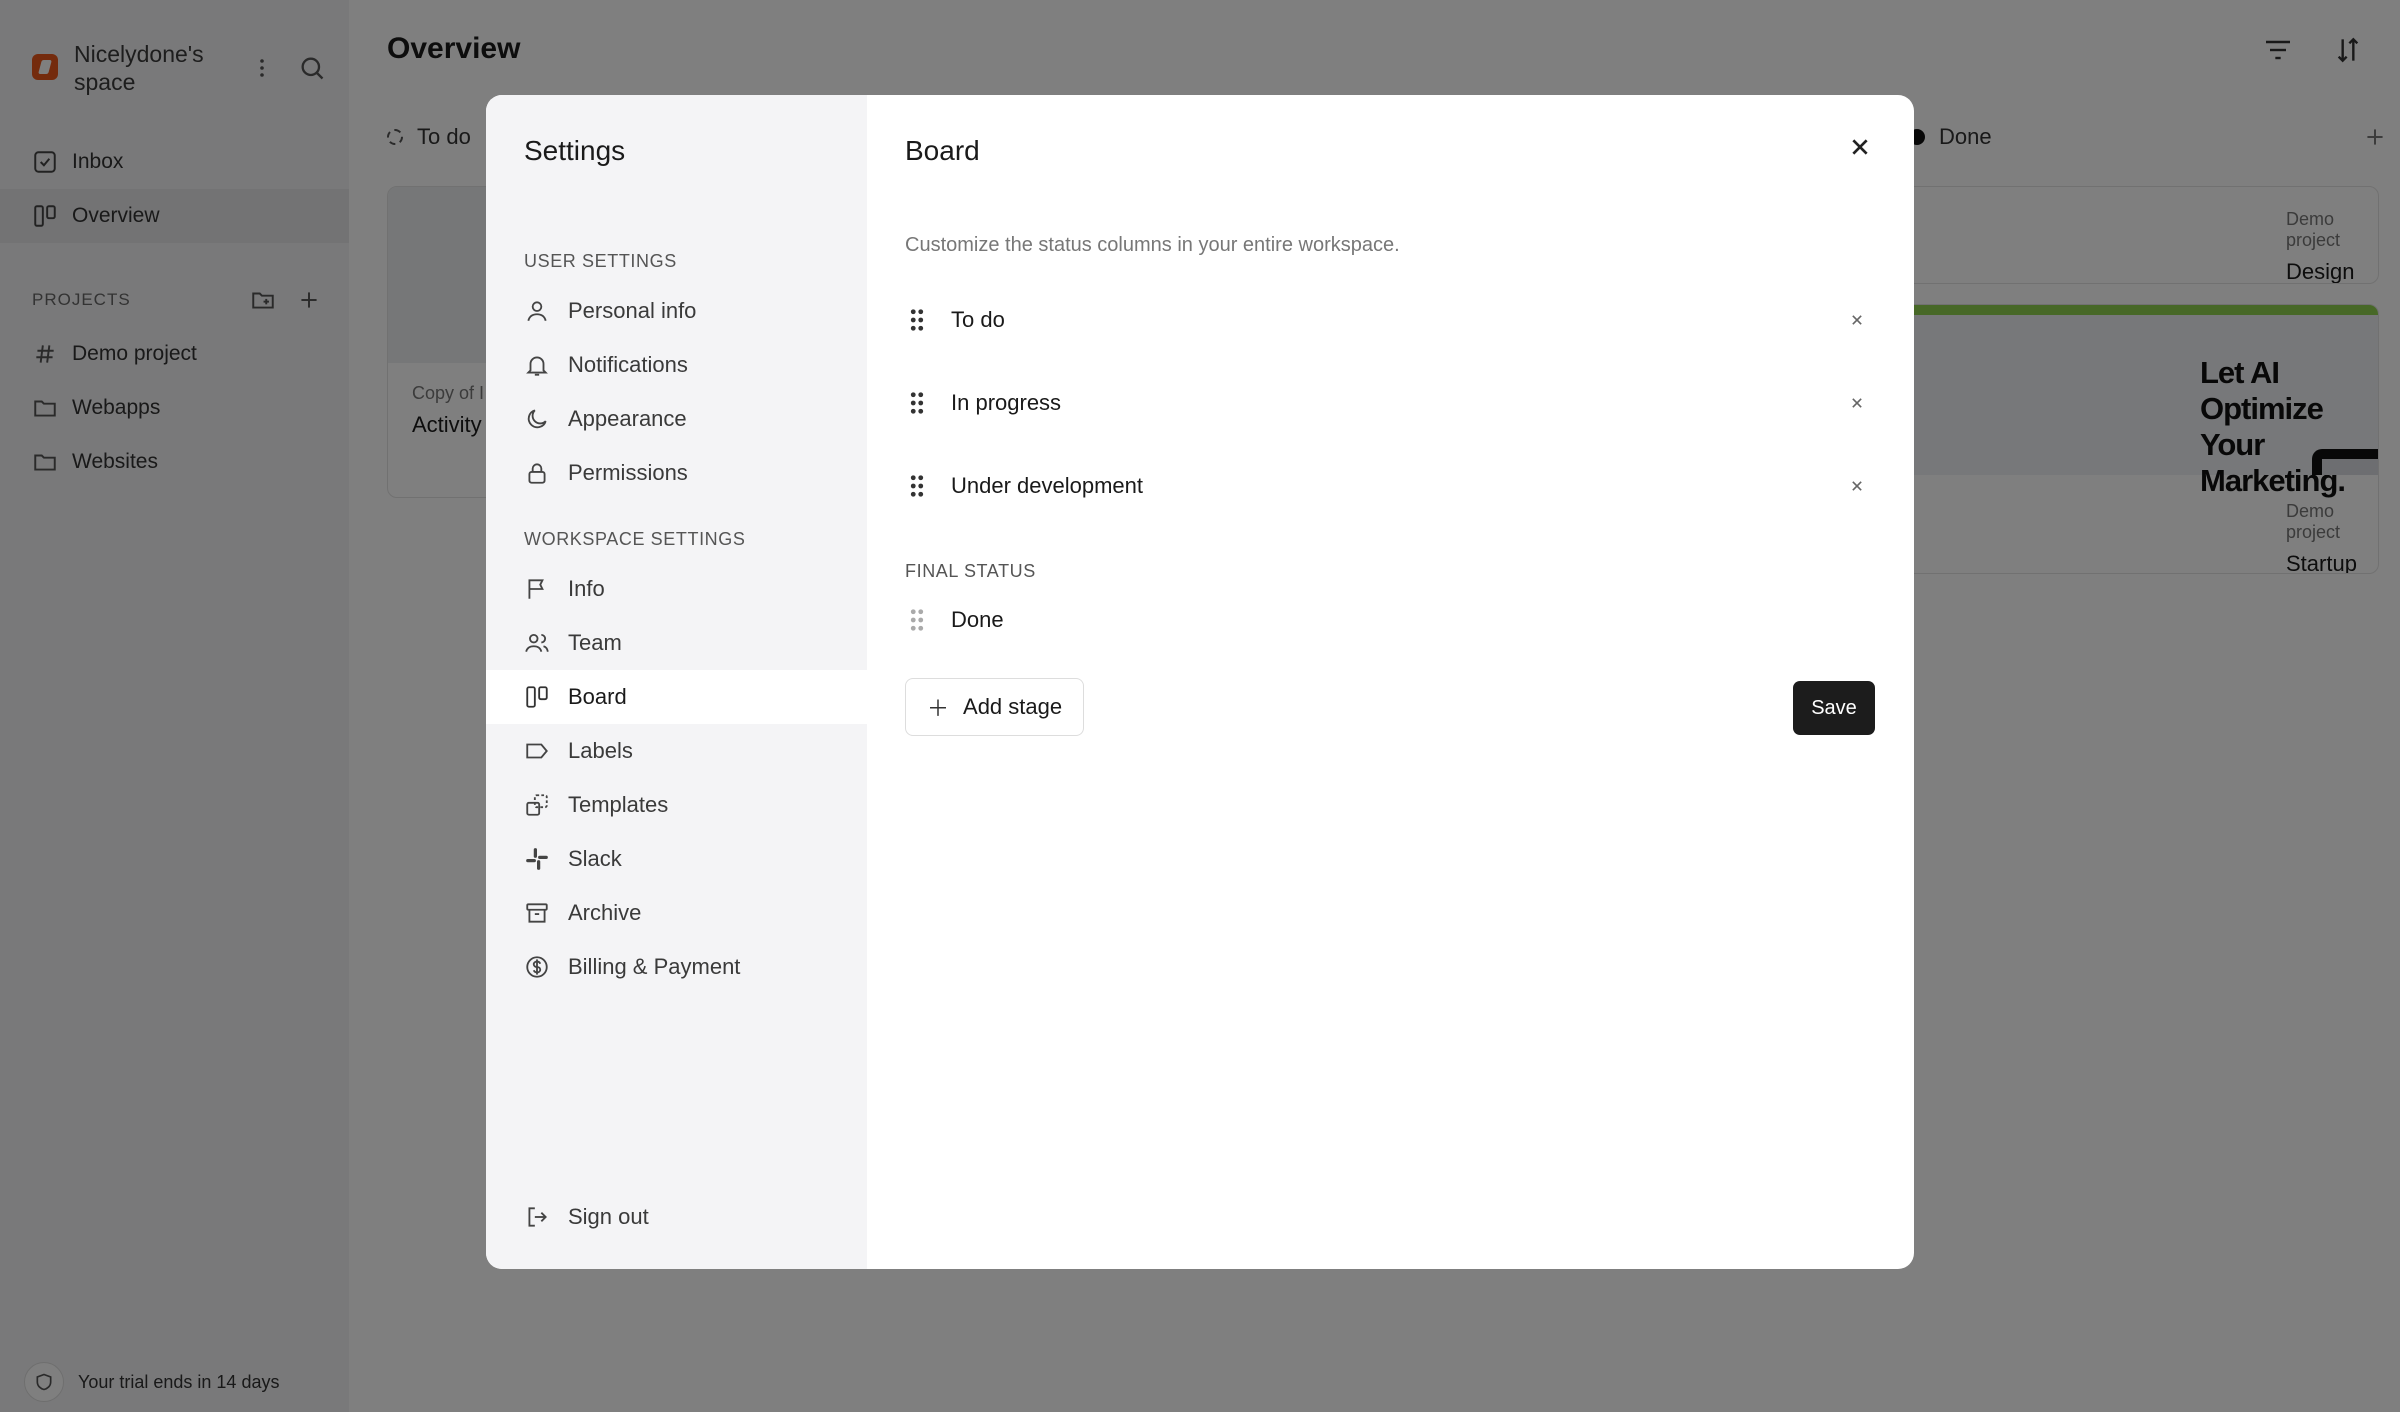 The height and width of the screenshot is (1412, 2400). What do you see at coordinates (536, 589) in the screenshot?
I see `flag-icon` at bounding box center [536, 589].